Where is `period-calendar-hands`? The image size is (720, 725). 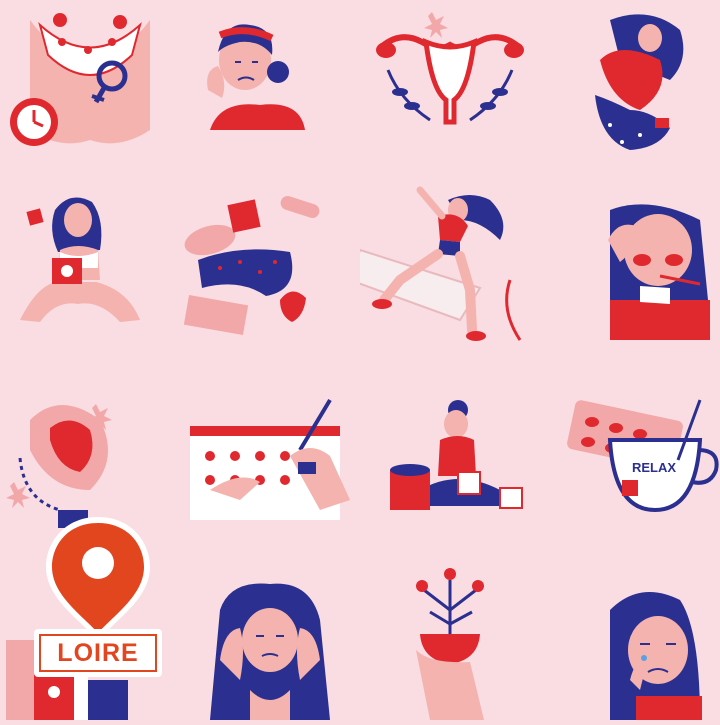 period-calendar-hands is located at coordinates (270, 450).